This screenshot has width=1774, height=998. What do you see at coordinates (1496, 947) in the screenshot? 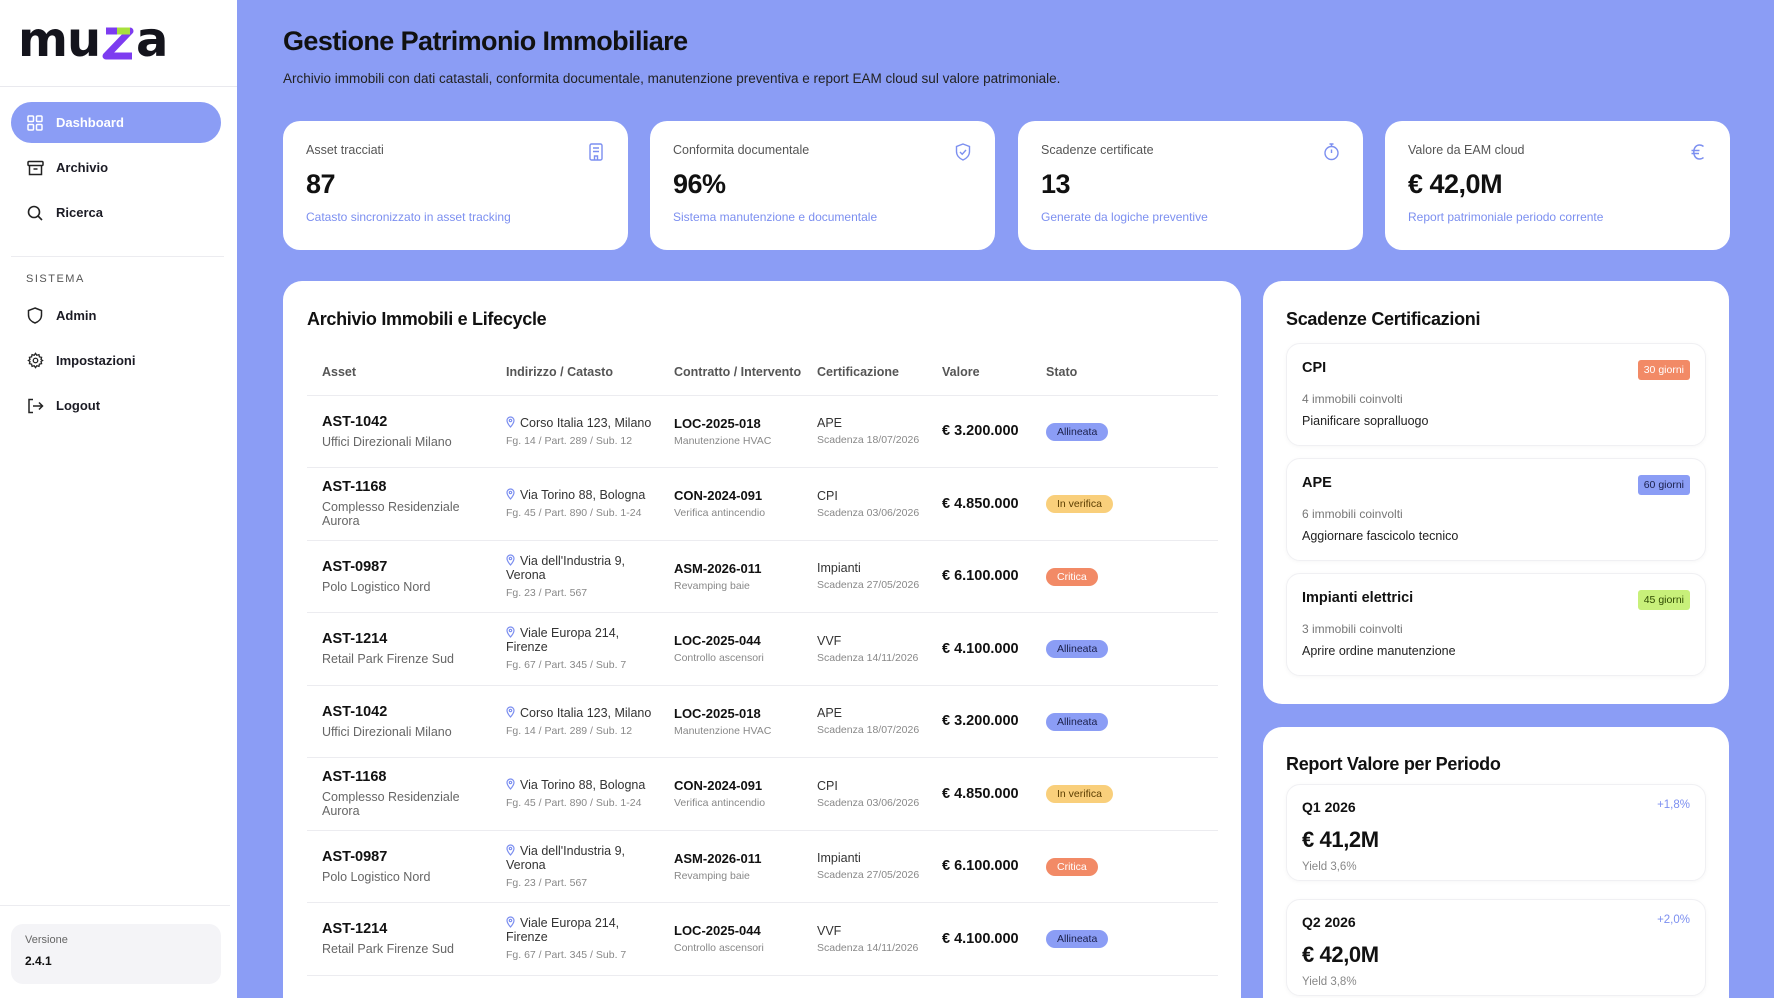
I see `report-card-q2: Q2 2026 +2,0% € 42,0M Yield 3,8%` at bounding box center [1496, 947].